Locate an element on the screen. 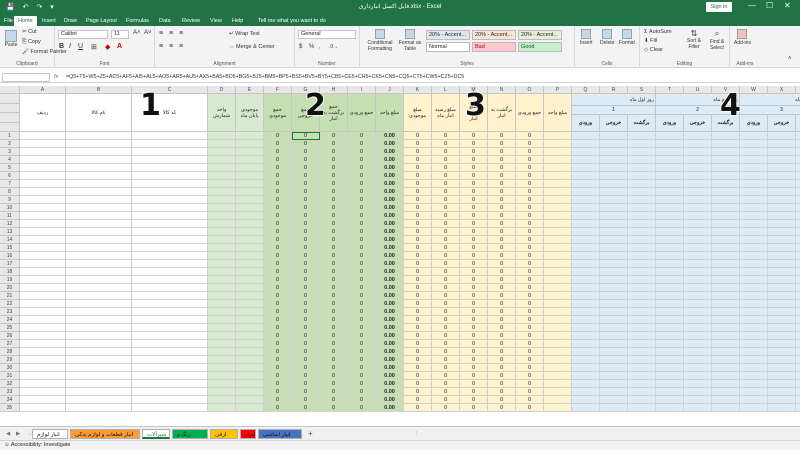 The width and height of the screenshot is (800, 450). row-header: 24 is located at coordinates (10, 320).